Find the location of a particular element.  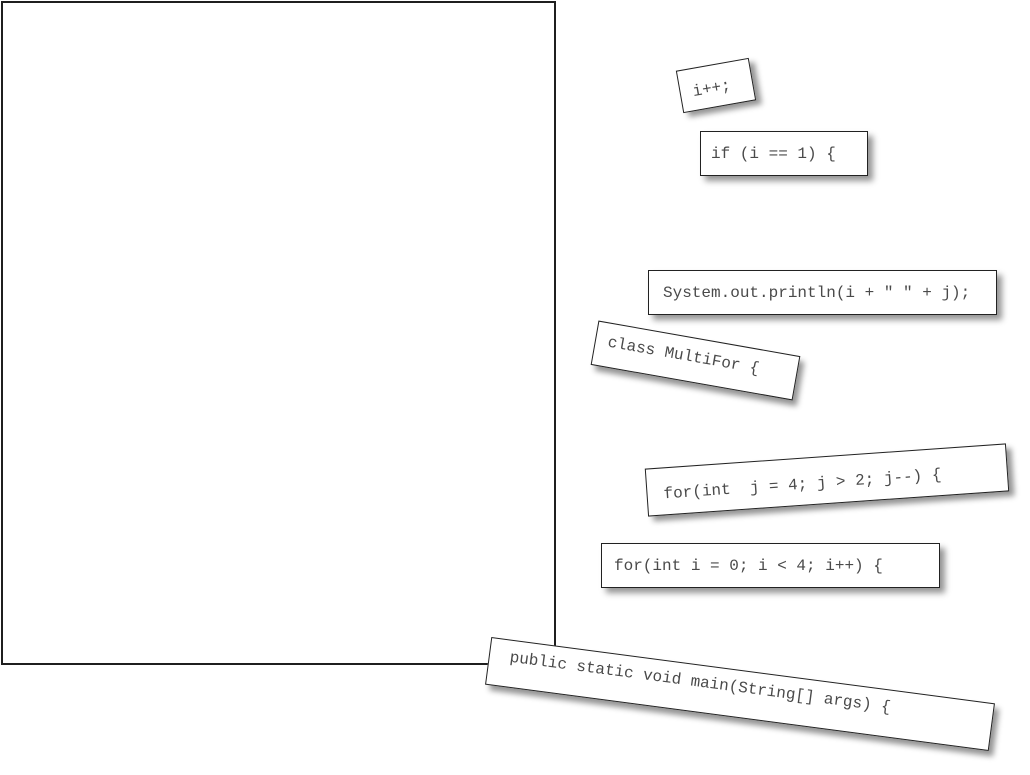

code-magnet-for-i-loop: for(int i = 0; i < 4; i++) { is located at coordinates (770, 565).